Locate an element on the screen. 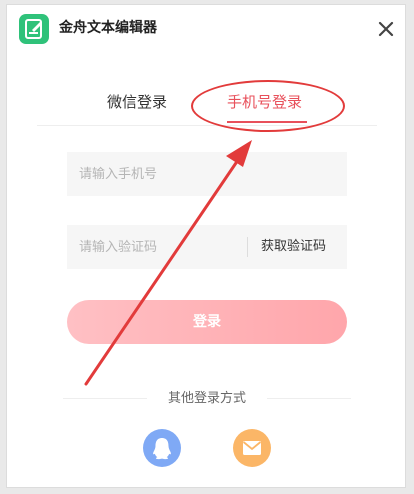 The image size is (414, 494). close-icon is located at coordinates (386, 29).